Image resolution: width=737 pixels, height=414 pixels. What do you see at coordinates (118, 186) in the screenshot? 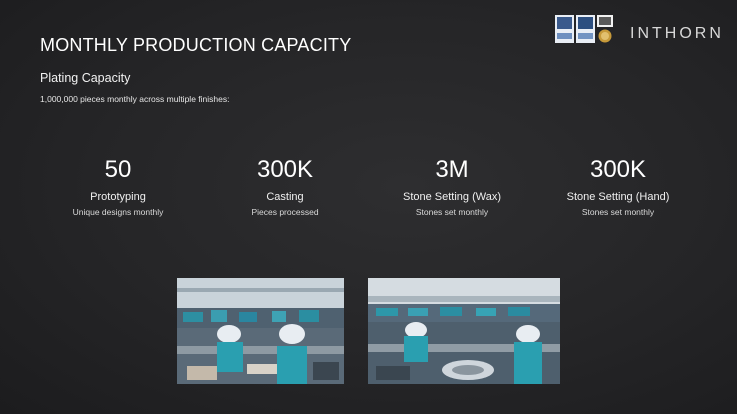
I see `stat-prototyping: 50 Prototyping Unique designs monthly` at bounding box center [118, 186].